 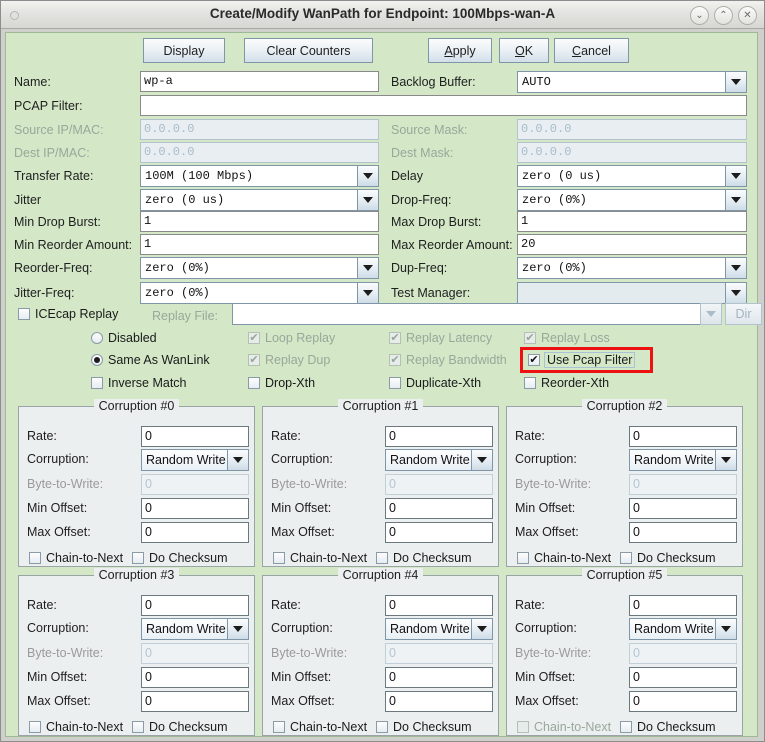 What do you see at coordinates (452, 245) in the screenshot?
I see `max-reorder-amount-label: Max Reorder Amount:` at bounding box center [452, 245].